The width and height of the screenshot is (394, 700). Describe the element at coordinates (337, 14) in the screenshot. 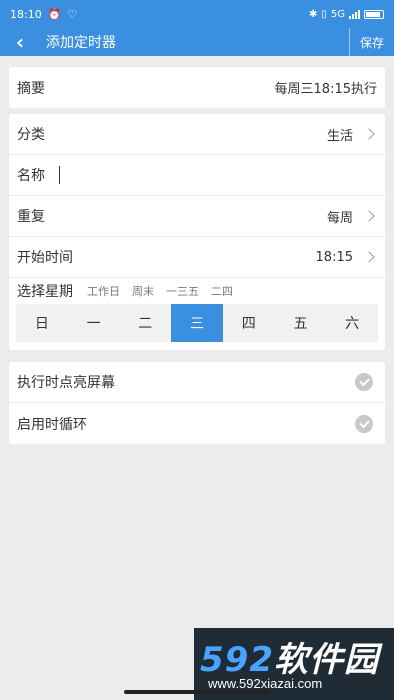

I see `network-label: 5G` at that location.